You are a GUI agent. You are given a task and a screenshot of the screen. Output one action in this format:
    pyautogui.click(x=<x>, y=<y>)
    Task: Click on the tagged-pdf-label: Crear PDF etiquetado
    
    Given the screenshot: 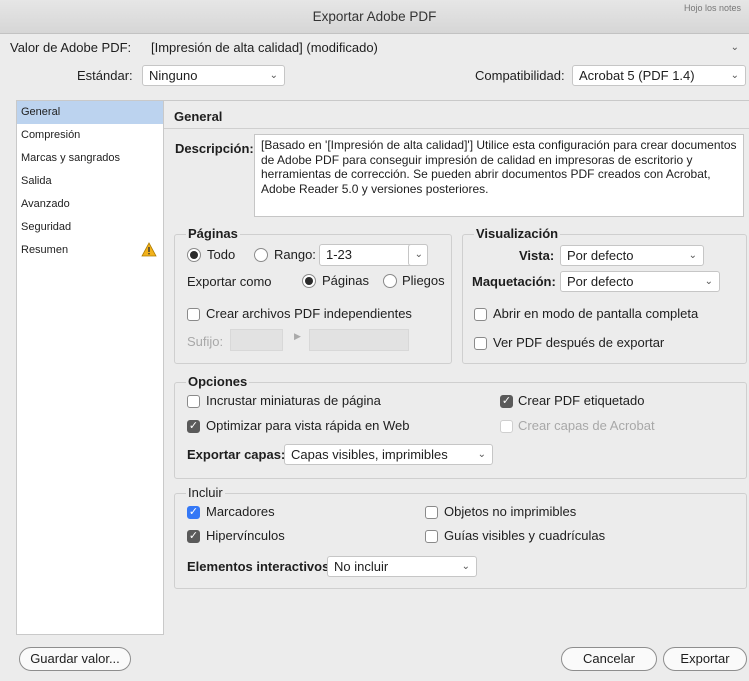 What is the action you would take?
    pyautogui.click(x=581, y=400)
    